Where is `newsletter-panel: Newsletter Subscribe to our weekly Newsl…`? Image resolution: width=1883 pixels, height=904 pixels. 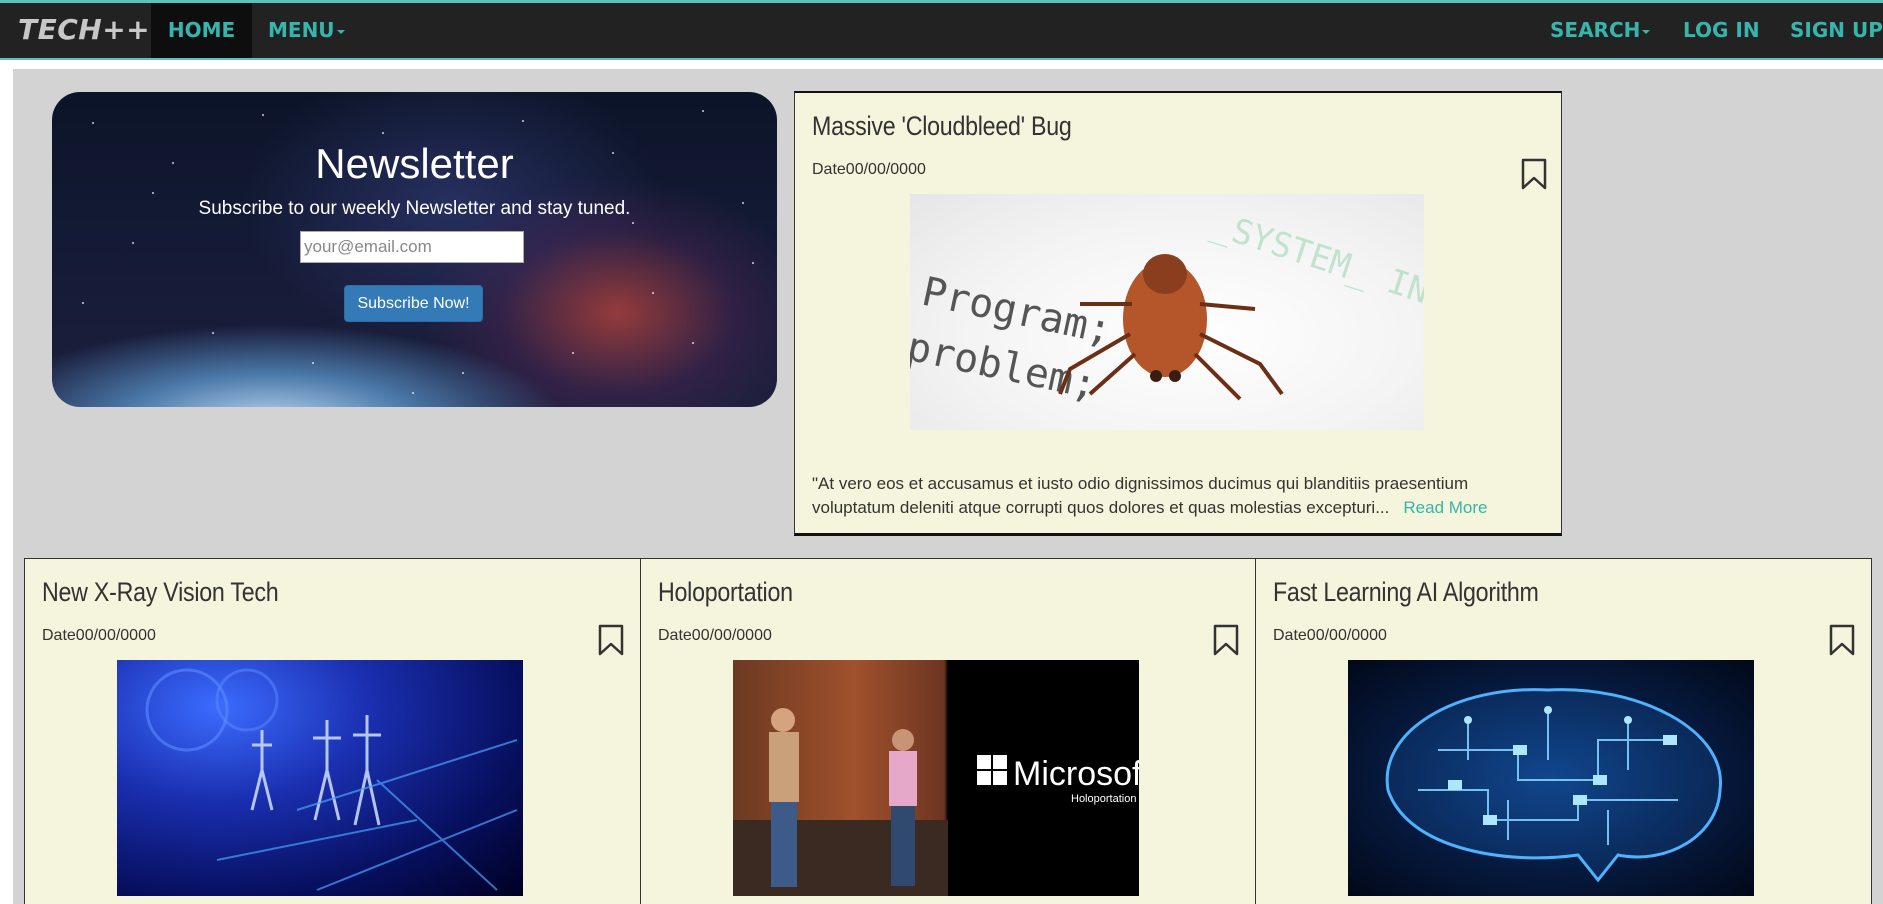 newsletter-panel: Newsletter Subscribe to our weekly Newsl… is located at coordinates (414, 249).